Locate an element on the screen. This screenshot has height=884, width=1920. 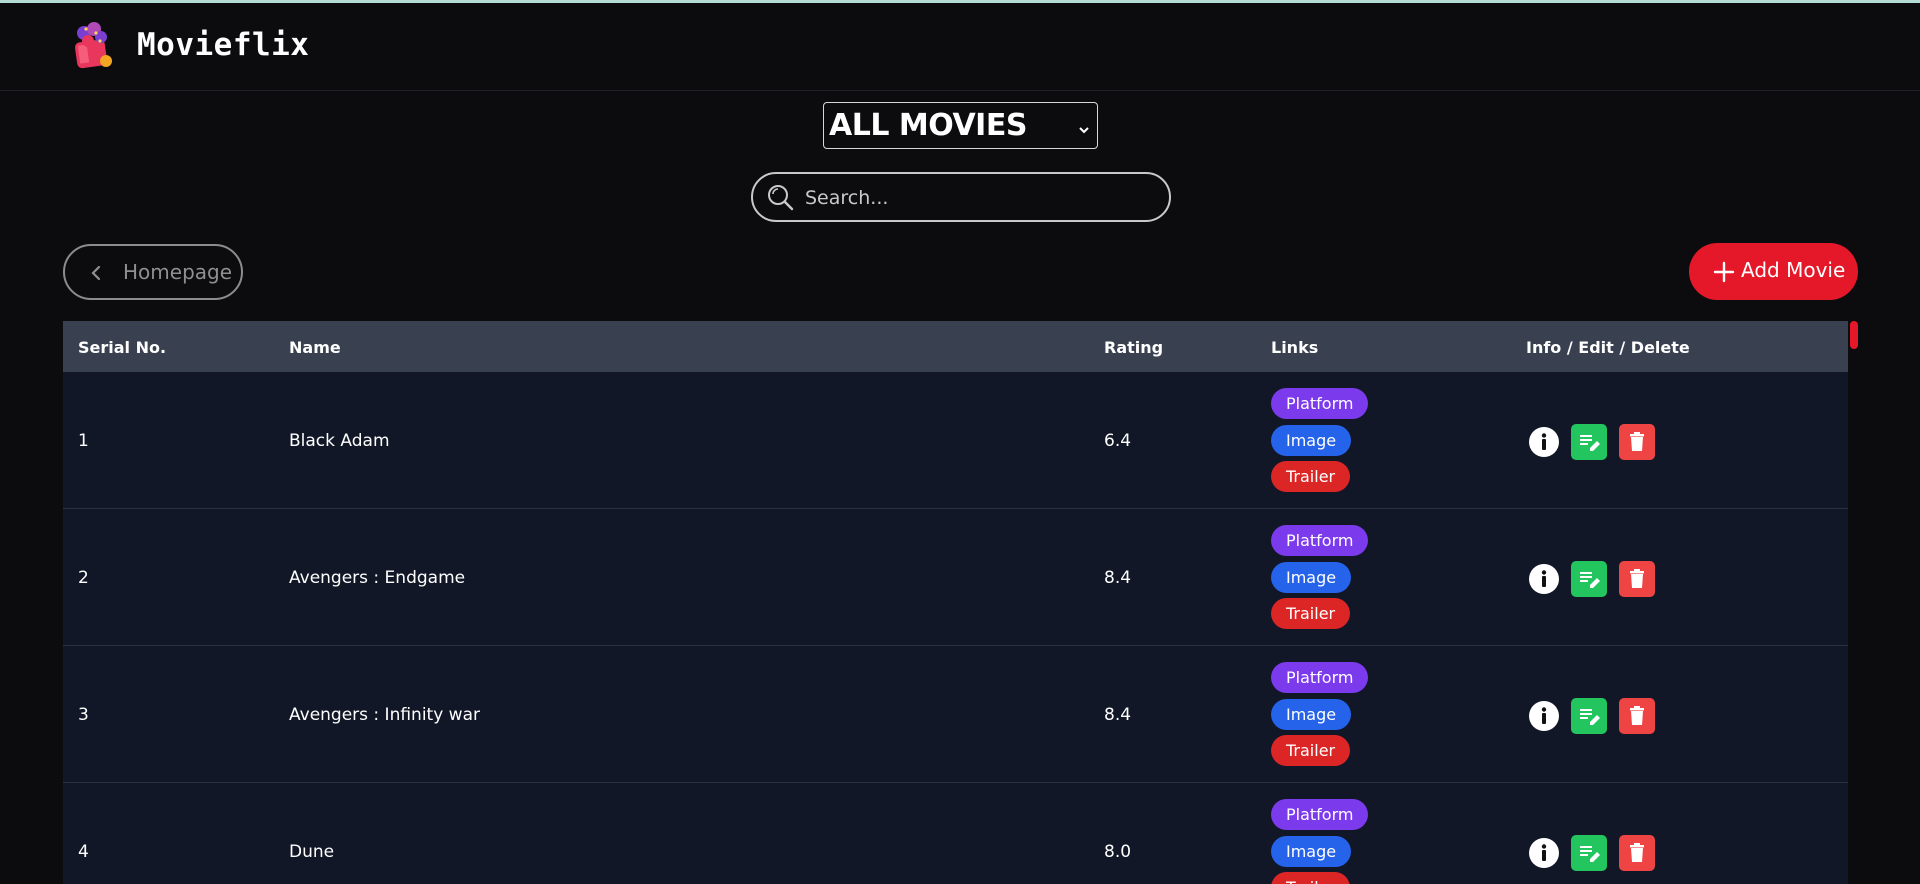
category-select: ALL MOVIES is located at coordinates (960, 125).